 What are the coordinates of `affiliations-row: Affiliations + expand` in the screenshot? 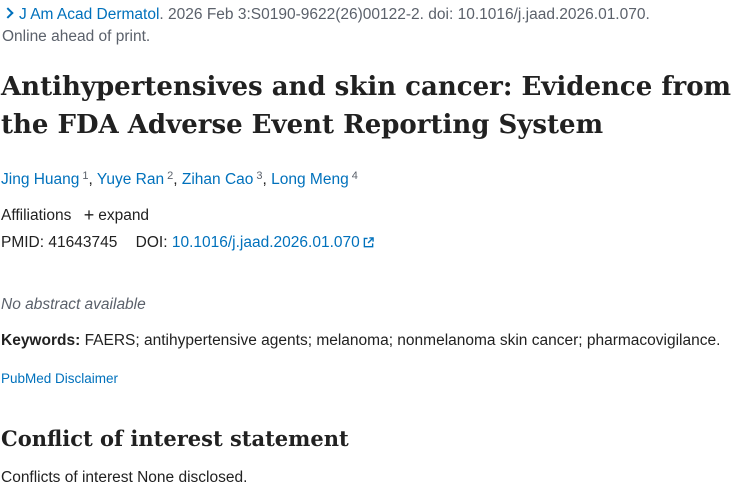 It's located at (75, 215).